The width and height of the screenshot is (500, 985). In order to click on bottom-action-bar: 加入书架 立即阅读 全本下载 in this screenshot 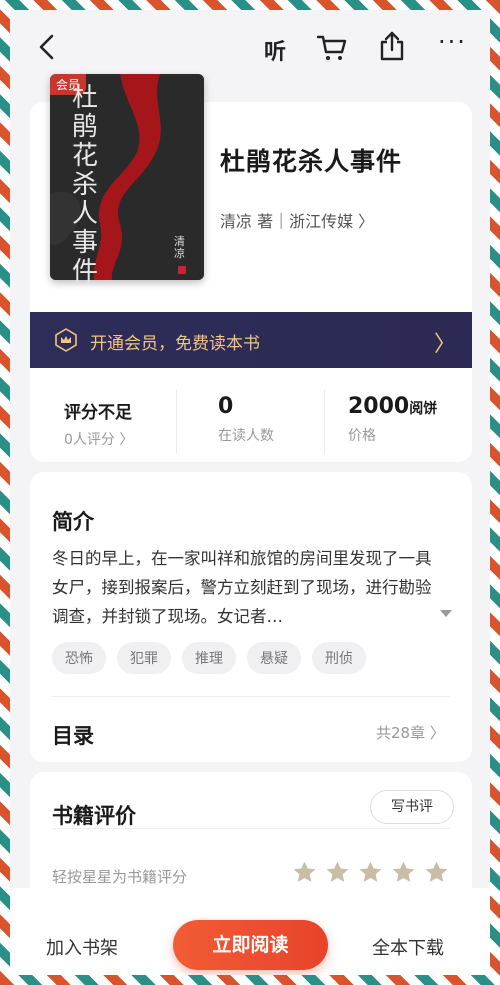, I will do `click(250, 931)`.